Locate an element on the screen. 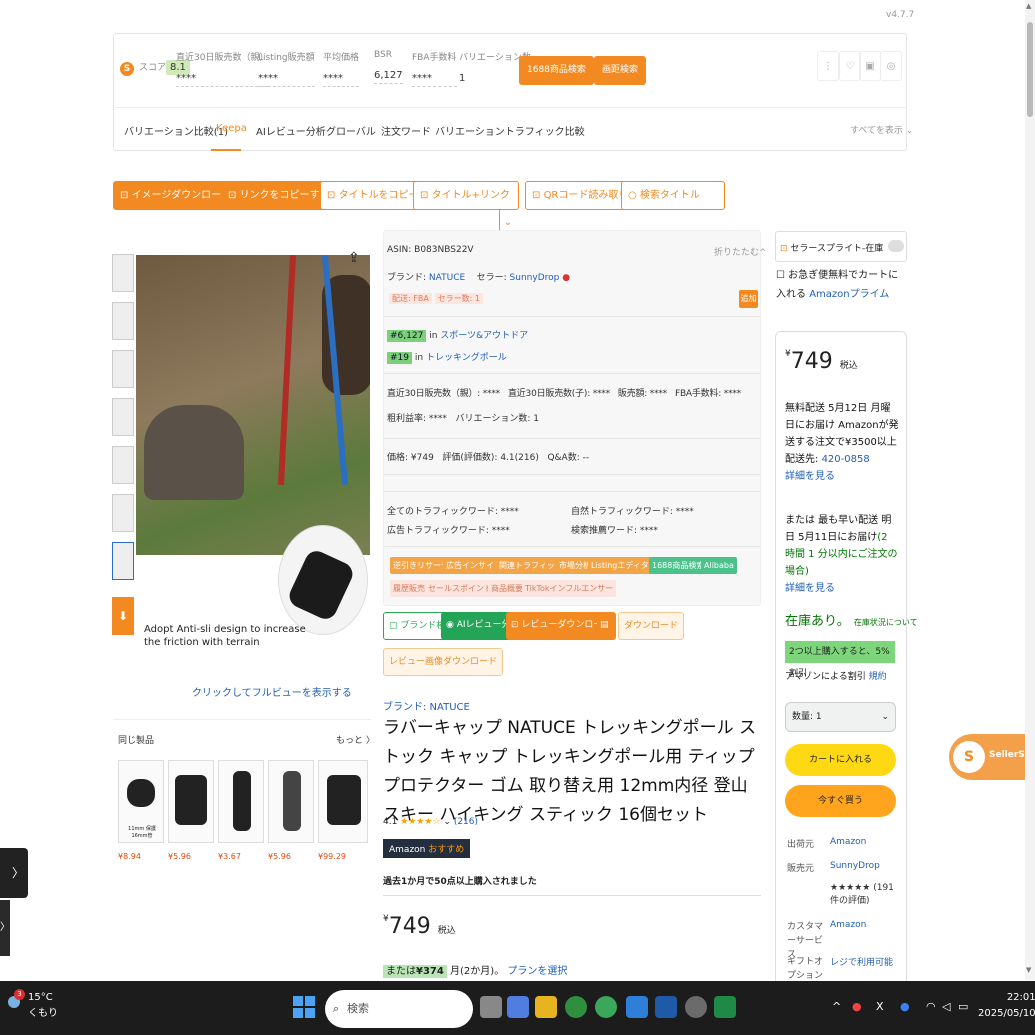  collapse-button: 折りたたむ^ is located at coordinates (740, 251).